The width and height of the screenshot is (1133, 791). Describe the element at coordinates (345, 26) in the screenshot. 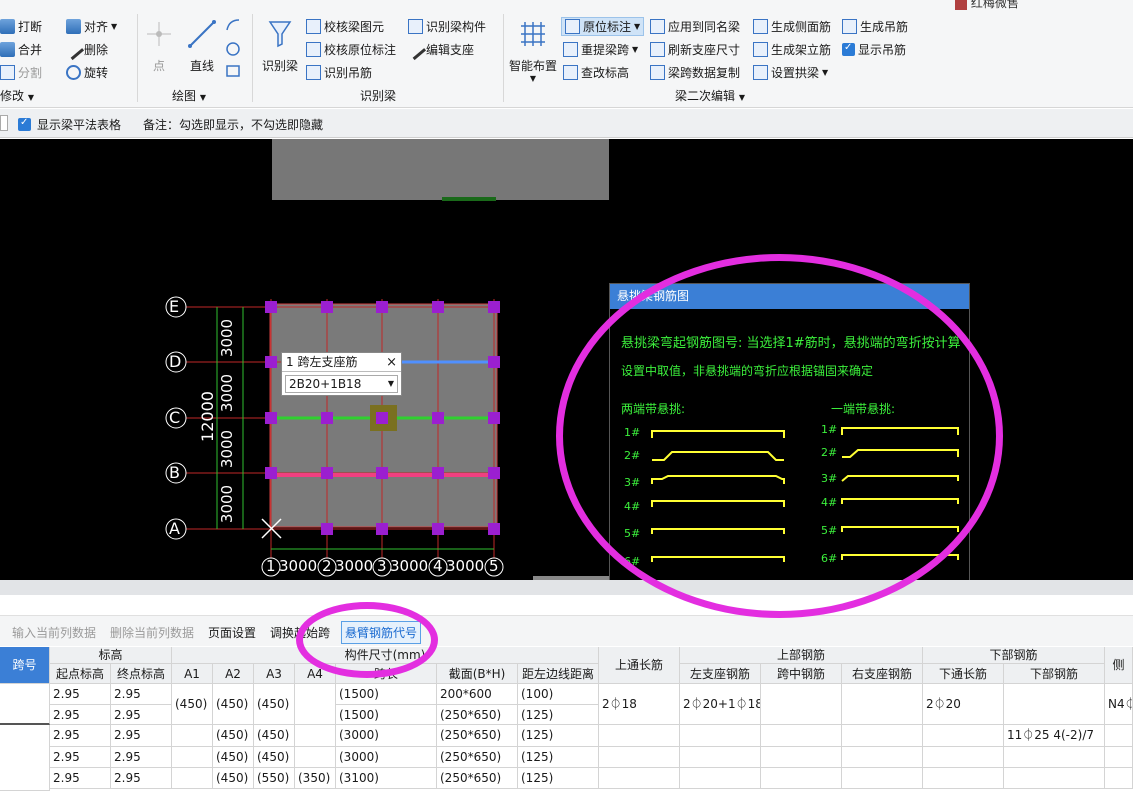

I see `check-beam-figure-button: 校核梁图元` at that location.